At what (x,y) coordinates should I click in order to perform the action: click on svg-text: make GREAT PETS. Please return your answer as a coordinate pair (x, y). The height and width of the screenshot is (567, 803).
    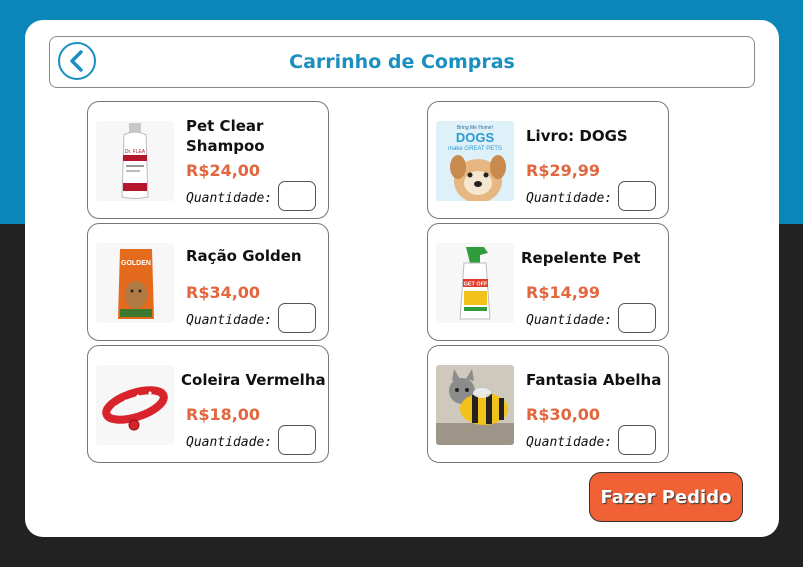
    Looking at the image, I should click on (475, 149).